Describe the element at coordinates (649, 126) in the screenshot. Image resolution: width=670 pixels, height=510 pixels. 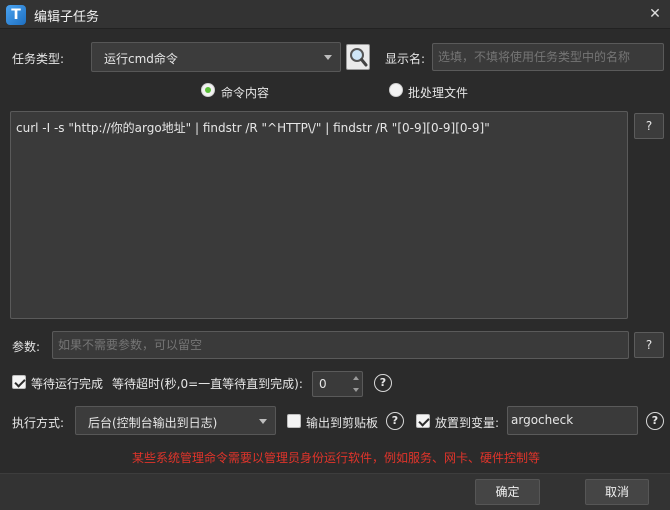
I see `command-help-button: ?` at that location.